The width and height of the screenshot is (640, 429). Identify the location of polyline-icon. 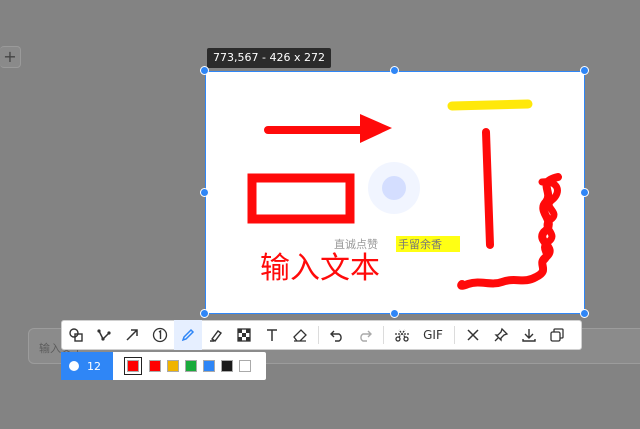
(104, 335).